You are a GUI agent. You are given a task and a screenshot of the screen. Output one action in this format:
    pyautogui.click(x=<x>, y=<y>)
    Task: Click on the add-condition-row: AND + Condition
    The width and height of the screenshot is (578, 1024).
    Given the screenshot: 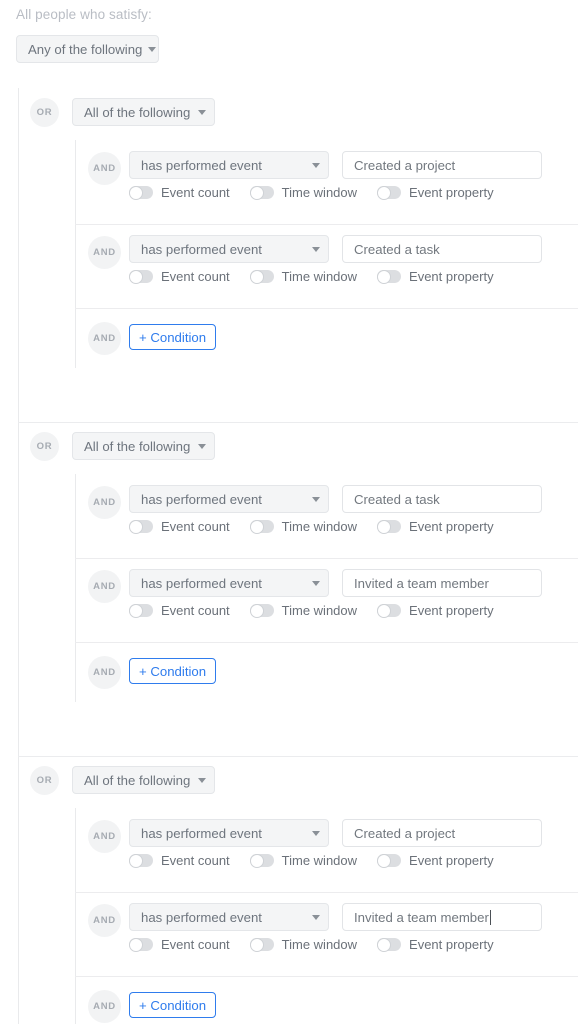 What is the action you would take?
    pyautogui.click(x=326, y=1000)
    